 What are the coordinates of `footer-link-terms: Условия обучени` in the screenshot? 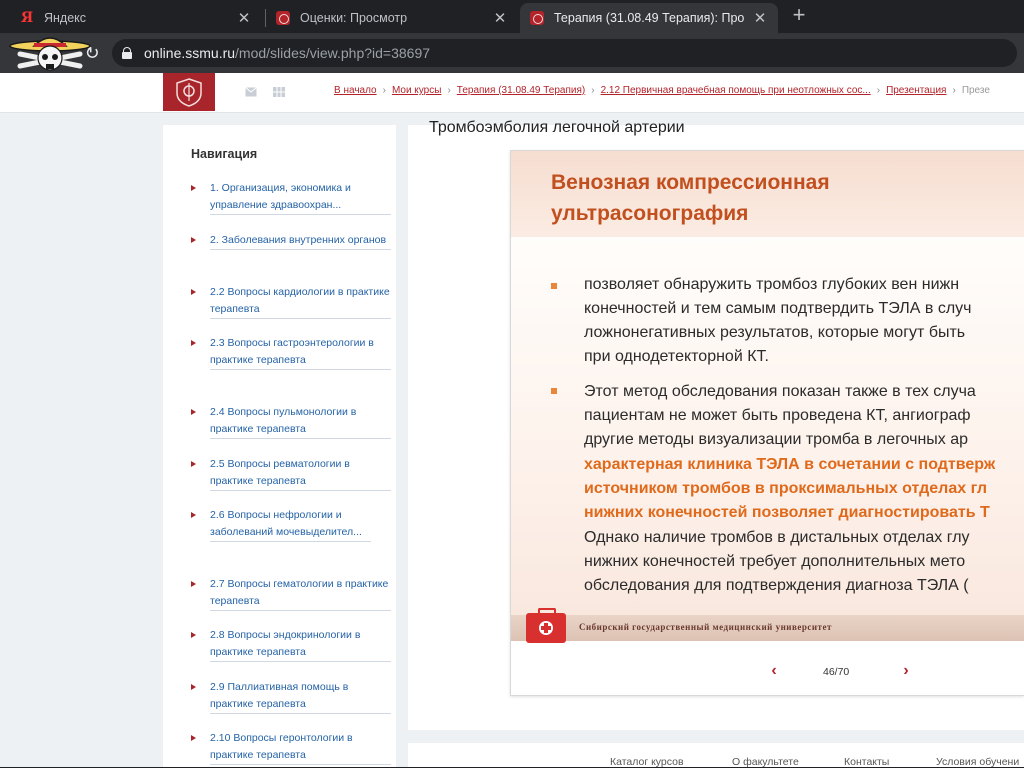 It's located at (977, 762).